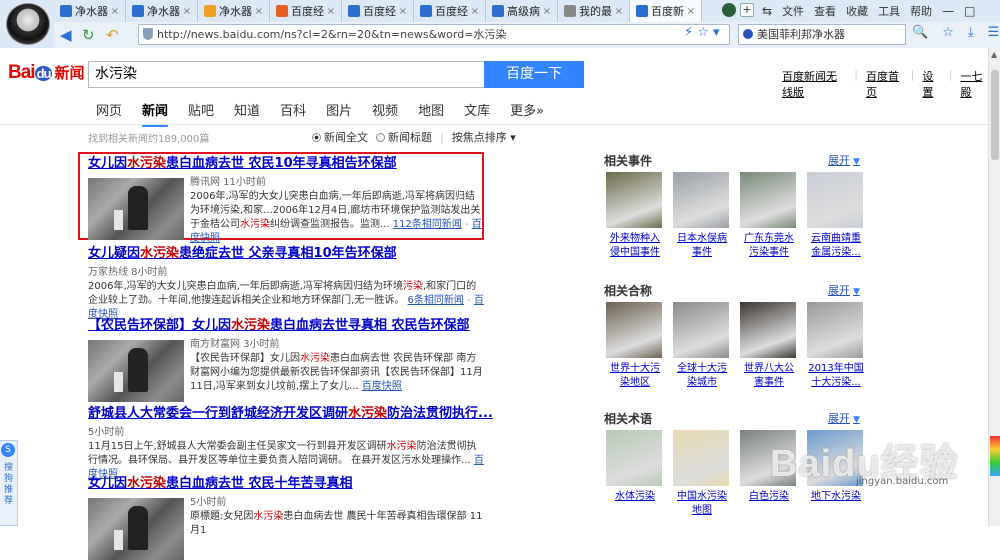 Image resolution: width=1000 pixels, height=560 pixels. Describe the element at coordinates (822, 34) in the screenshot. I see `browser-search-input: 美国菲利邦净水器` at that location.